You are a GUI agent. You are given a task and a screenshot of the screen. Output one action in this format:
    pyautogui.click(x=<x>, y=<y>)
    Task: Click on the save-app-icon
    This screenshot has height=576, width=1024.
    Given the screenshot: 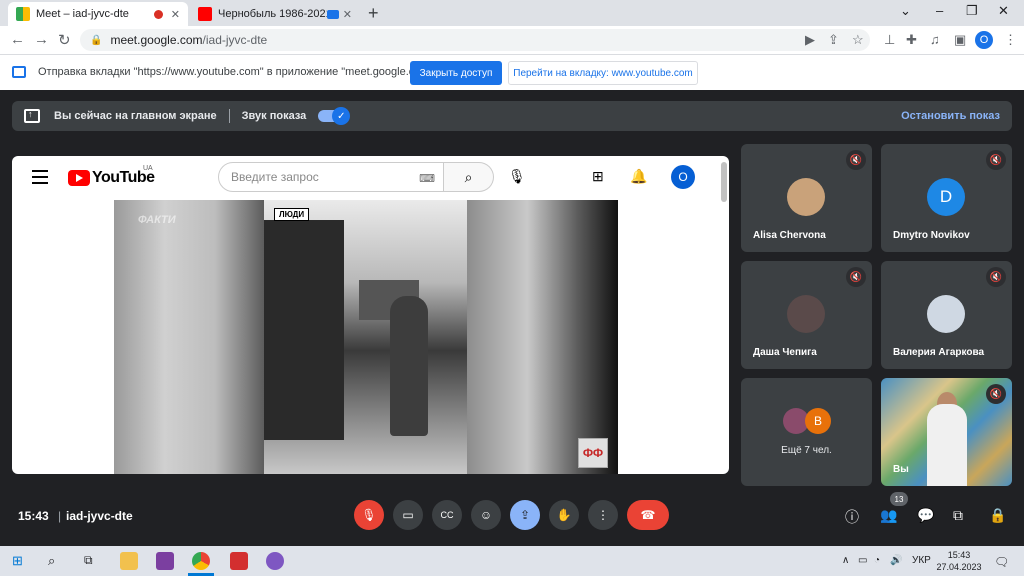 What is the action you would take?
    pyautogui.click(x=165, y=561)
    